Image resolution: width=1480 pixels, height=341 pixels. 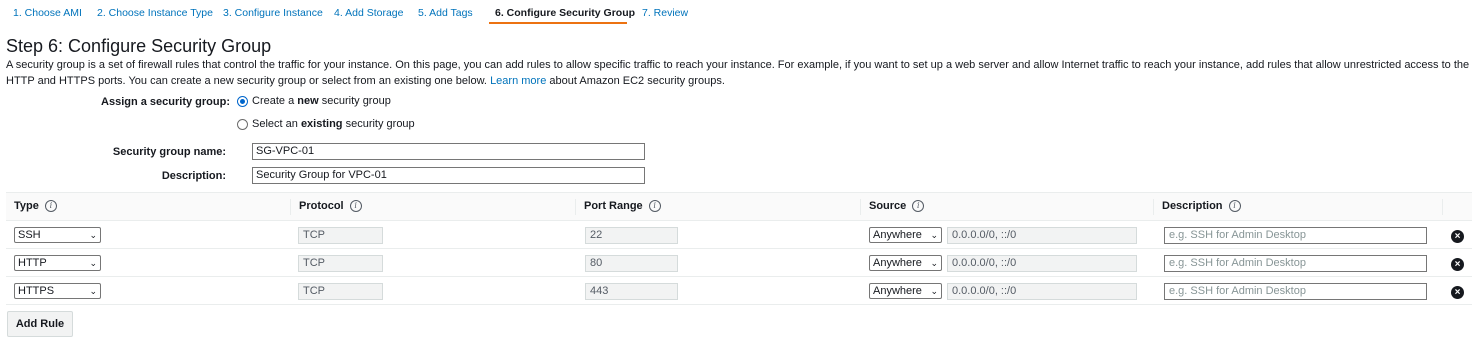 What do you see at coordinates (1192, 206) in the screenshot?
I see `header-description-label: Description` at bounding box center [1192, 206].